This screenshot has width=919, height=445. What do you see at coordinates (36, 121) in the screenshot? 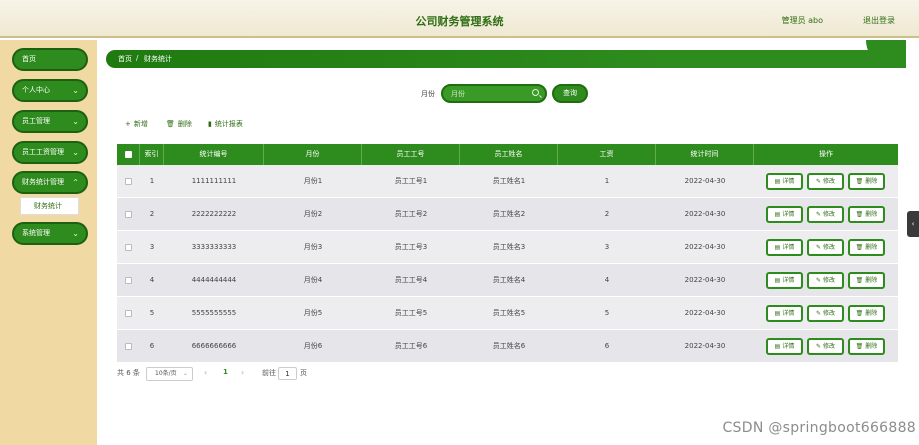
I see `sidebar-item-label: 员工管理` at bounding box center [36, 121].